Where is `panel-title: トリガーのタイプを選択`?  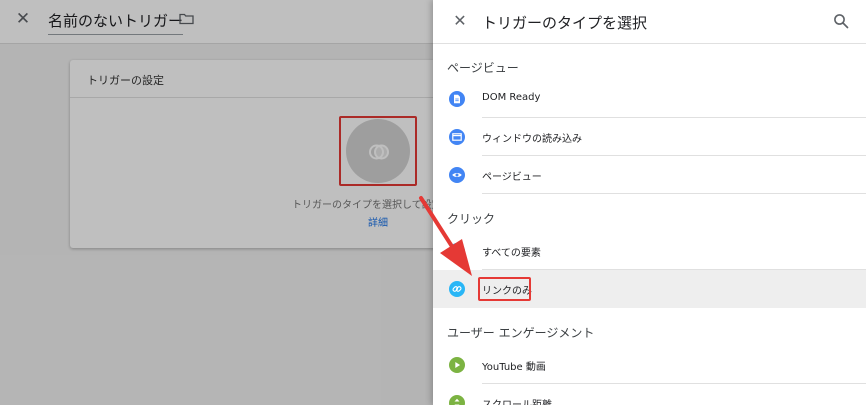
panel-title: トリガーのタイプを選択 is located at coordinates (565, 23).